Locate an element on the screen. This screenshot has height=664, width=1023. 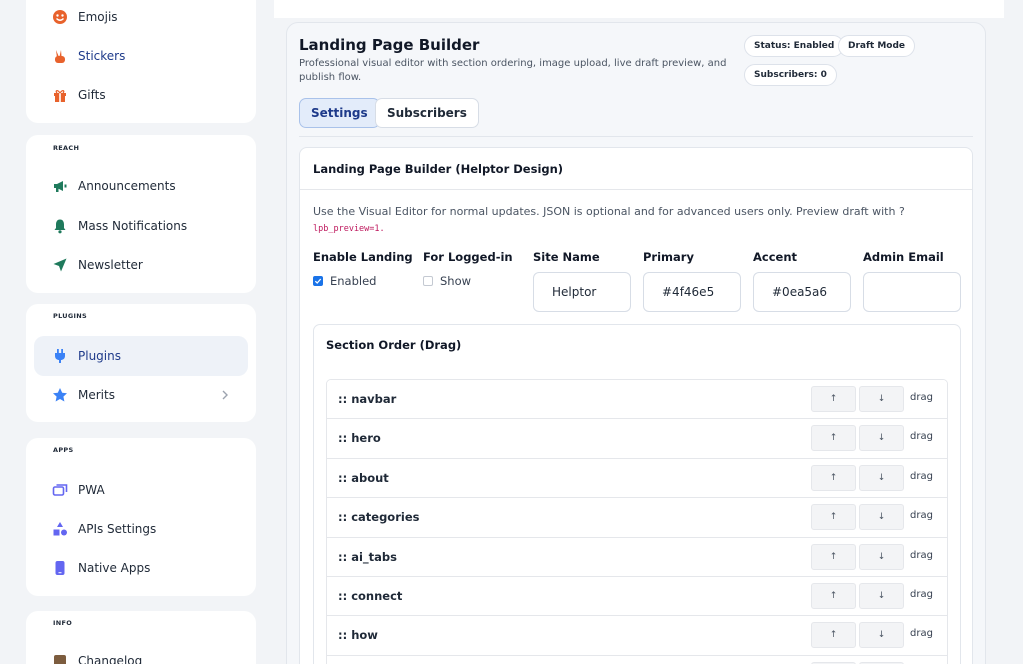
section-order-title: Section Order (Drag) is located at coordinates (394, 345).